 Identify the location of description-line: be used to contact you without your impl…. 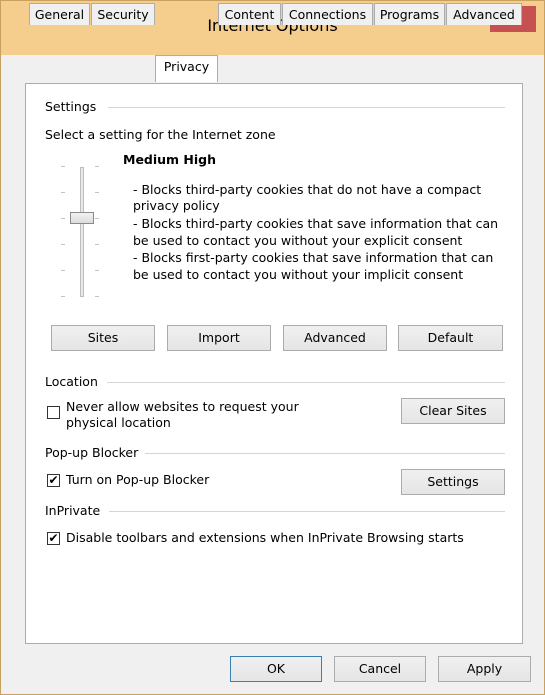
(298, 274).